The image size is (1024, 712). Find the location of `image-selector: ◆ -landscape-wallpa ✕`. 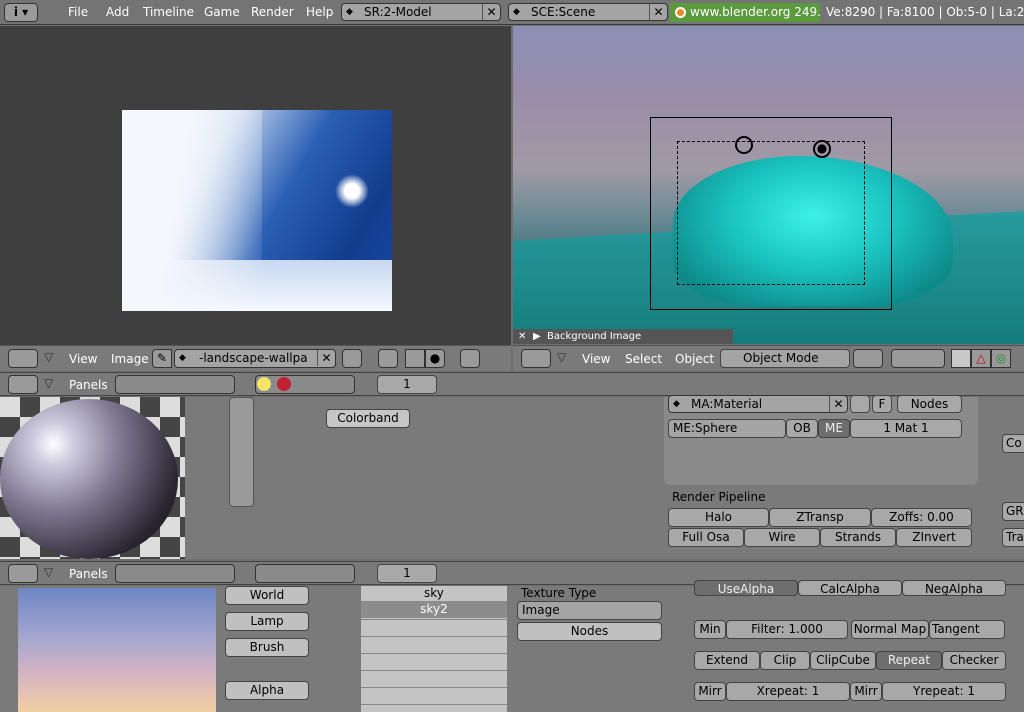

image-selector: ◆ -landscape-wallpa ✕ is located at coordinates (255, 358).